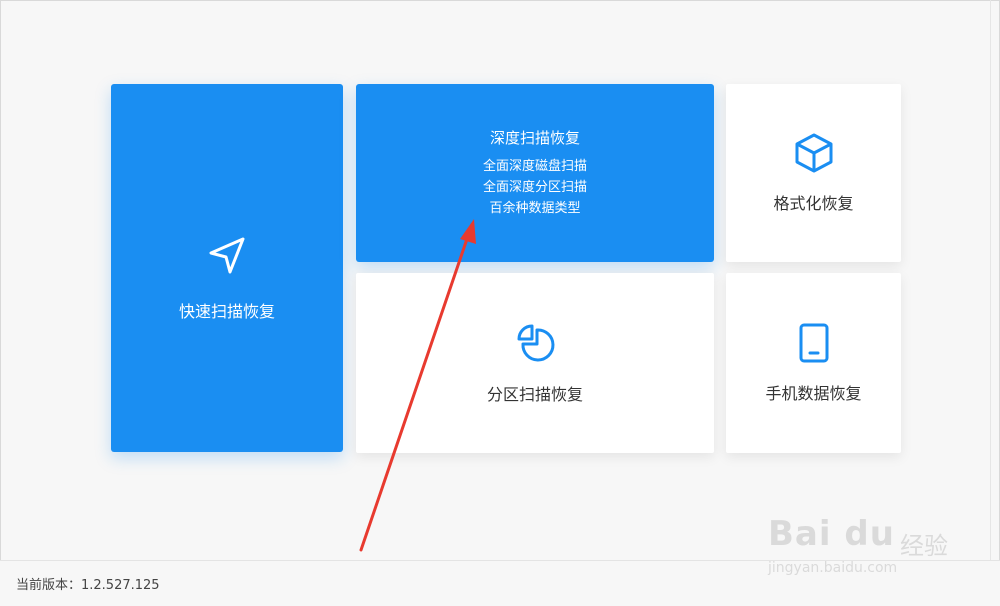  Describe the element at coordinates (813, 393) in the screenshot. I see `phone-recovery-label: 手机数据恢复` at that location.